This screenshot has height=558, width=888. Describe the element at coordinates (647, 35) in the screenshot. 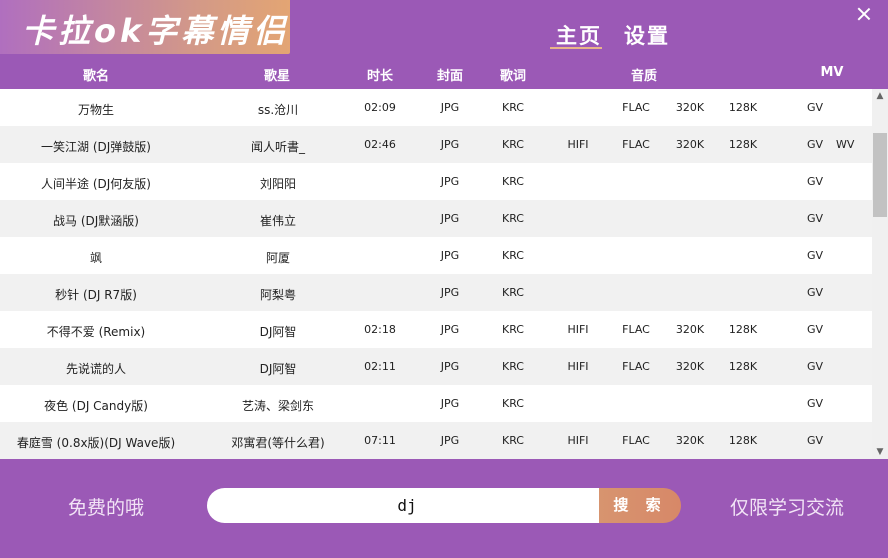

I see `nav-settings: 设置` at that location.